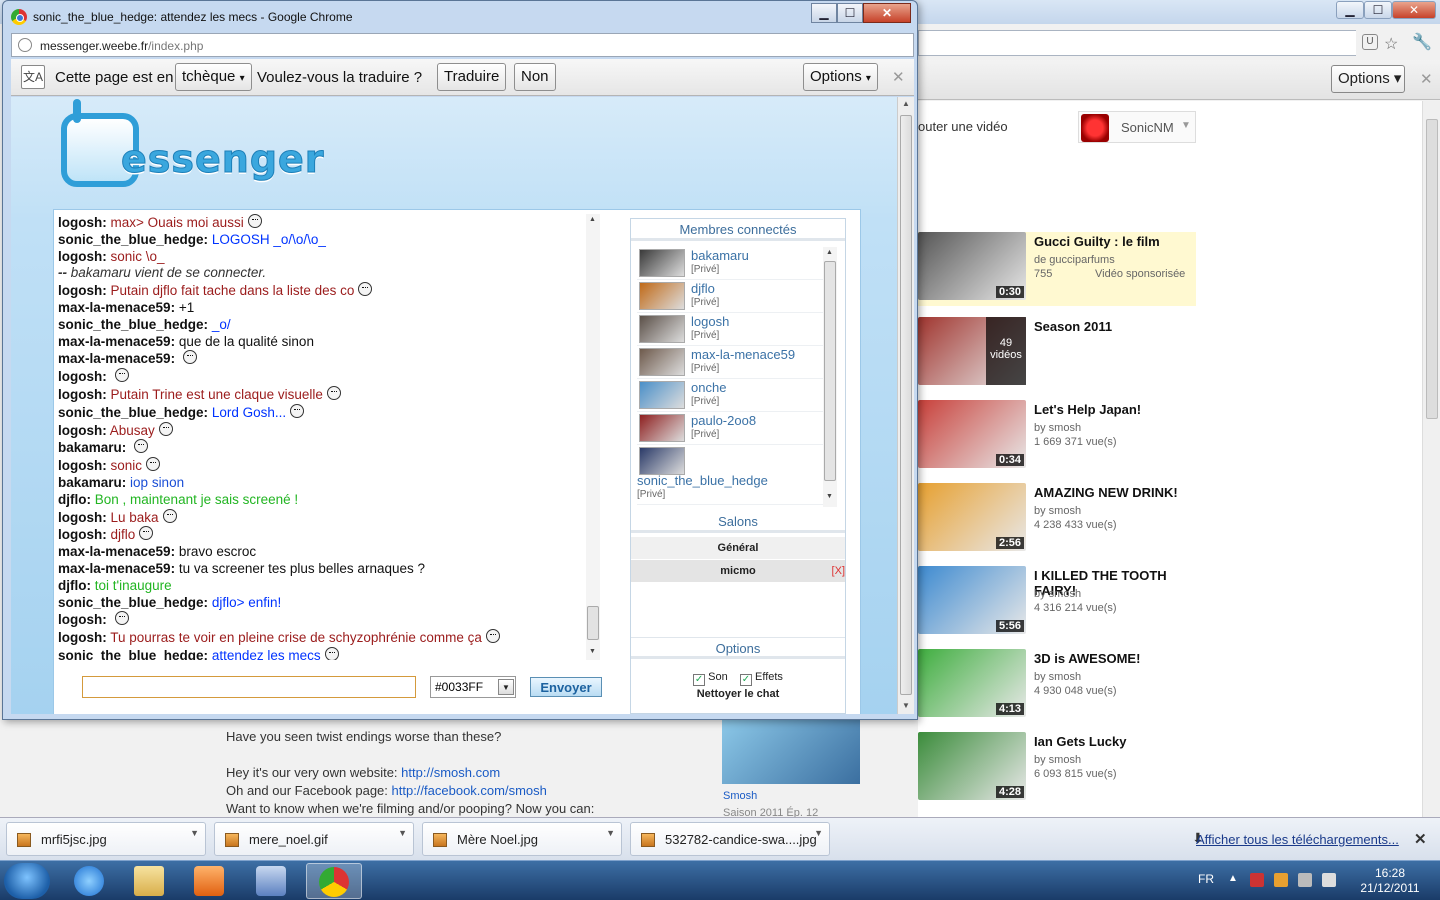 This screenshot has height=900, width=1440. What do you see at coordinates (1368, 79) in the screenshot?
I see `bg-options-button: Options ▾` at bounding box center [1368, 79].